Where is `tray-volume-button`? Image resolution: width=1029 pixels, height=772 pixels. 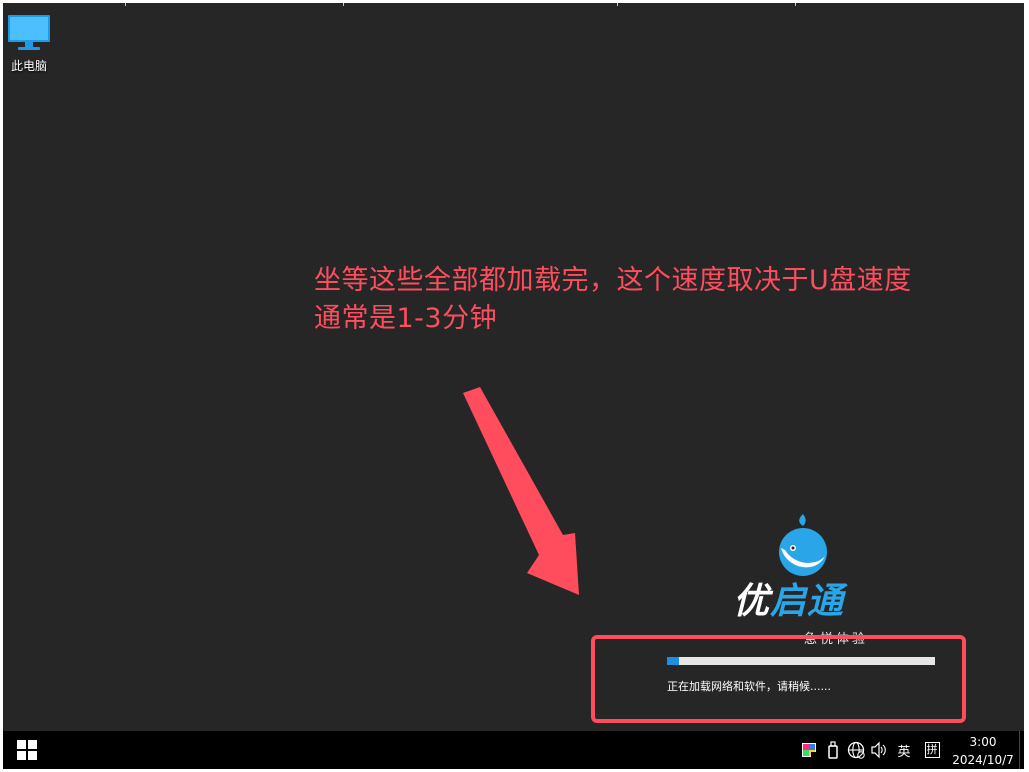 tray-volume-button is located at coordinates (879, 750).